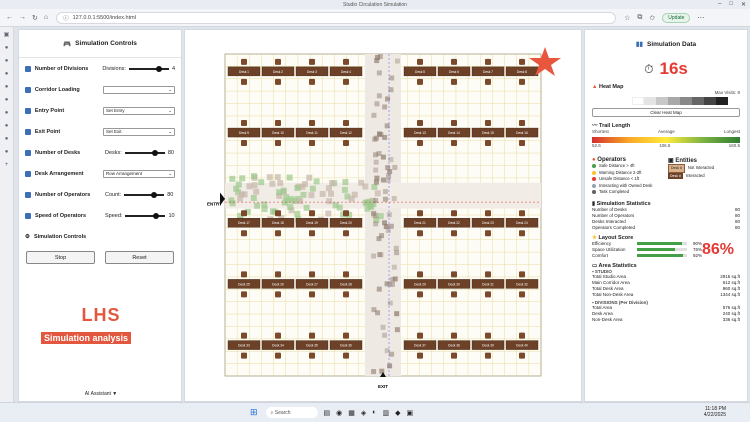 This screenshot has width=750, height=422. What do you see at coordinates (410, 413) in the screenshot?
I see `taskbar-app-icon: ▣` at bounding box center [410, 413].